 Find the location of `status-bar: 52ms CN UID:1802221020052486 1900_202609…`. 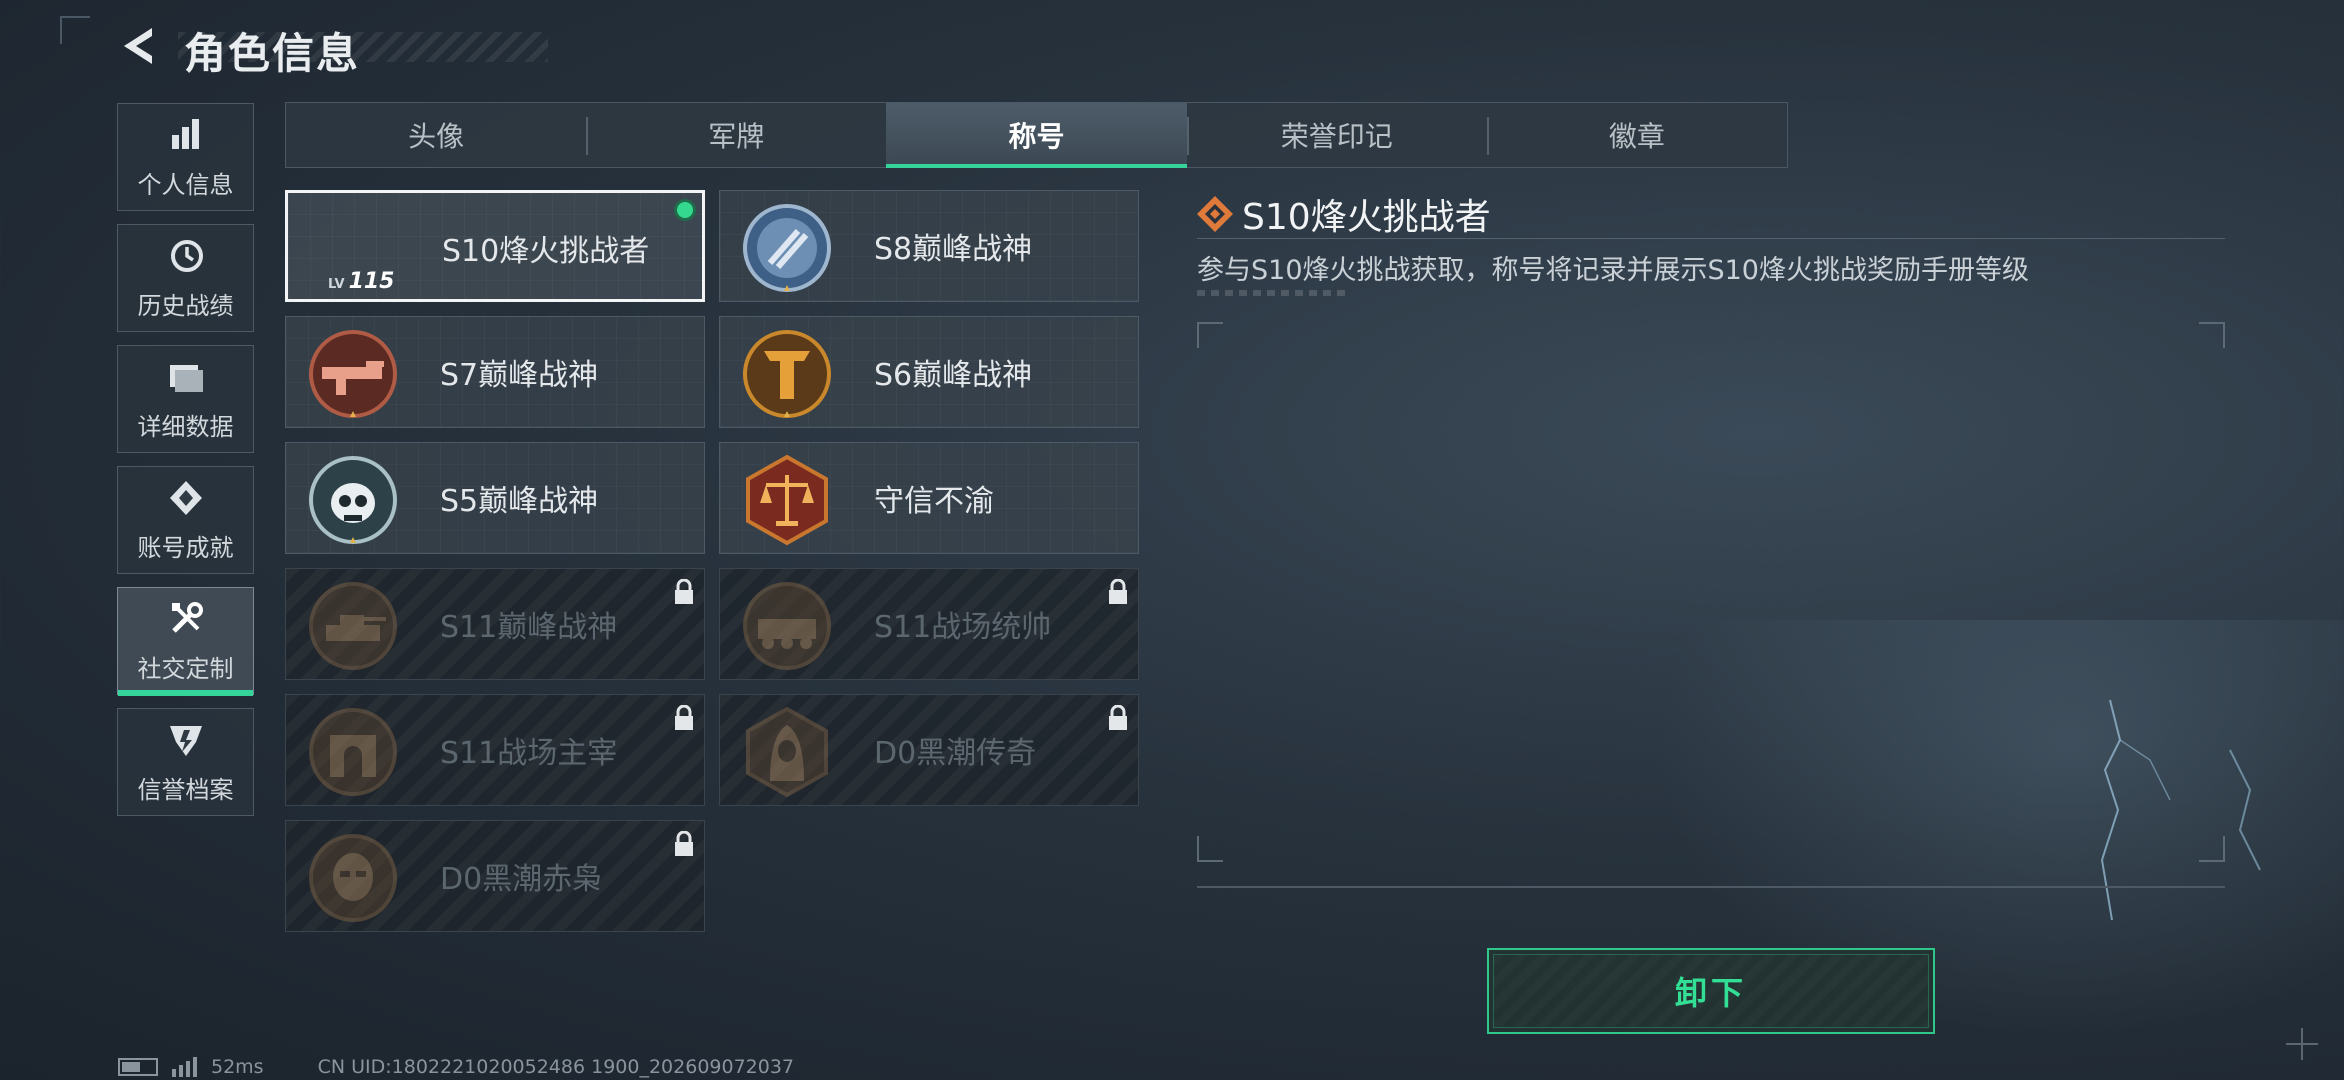

status-bar: 52ms CN UID:1802221020052486 1900_202609… is located at coordinates (456, 1067).